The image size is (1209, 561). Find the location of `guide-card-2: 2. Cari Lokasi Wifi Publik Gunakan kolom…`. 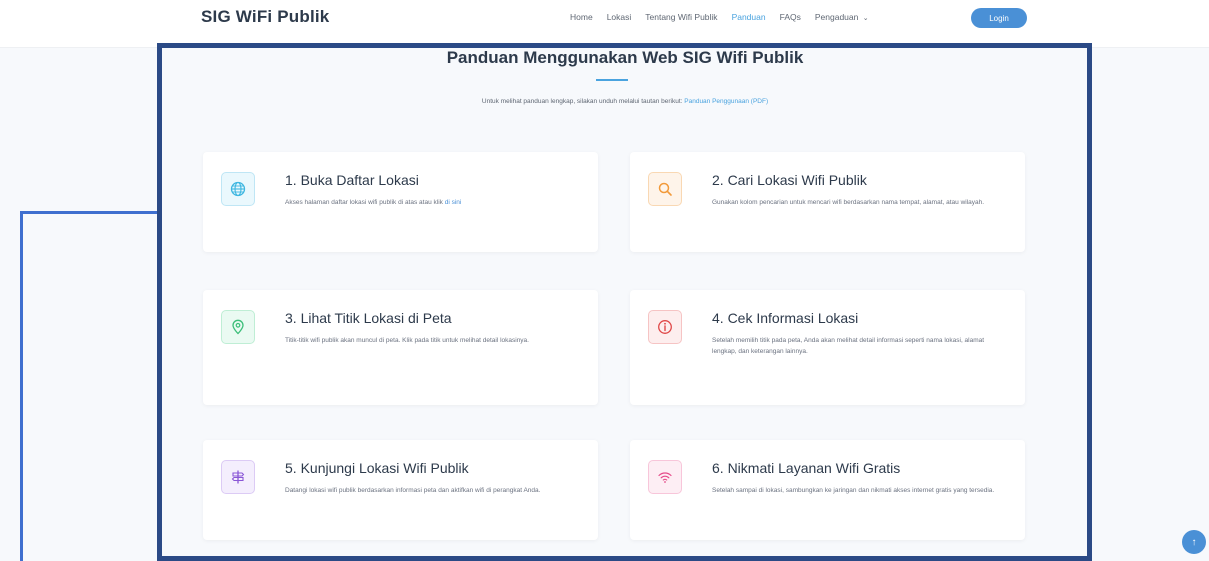

guide-card-2: 2. Cari Lokasi Wifi Publik Gunakan kolom… is located at coordinates (827, 202).